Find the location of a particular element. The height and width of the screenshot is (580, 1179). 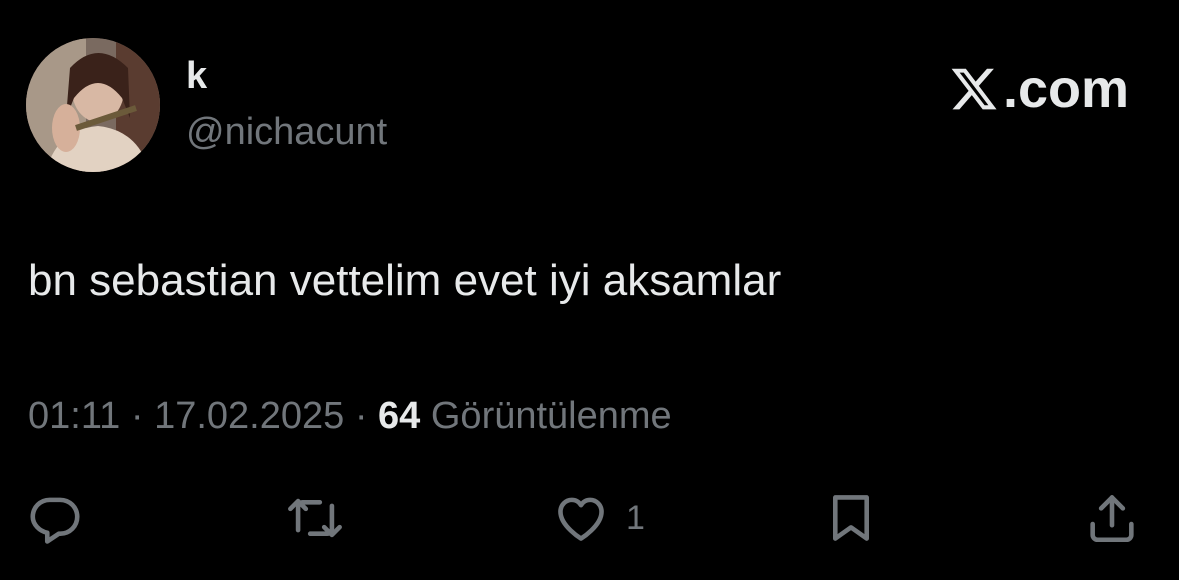

views-count: 64 is located at coordinates (399, 416).